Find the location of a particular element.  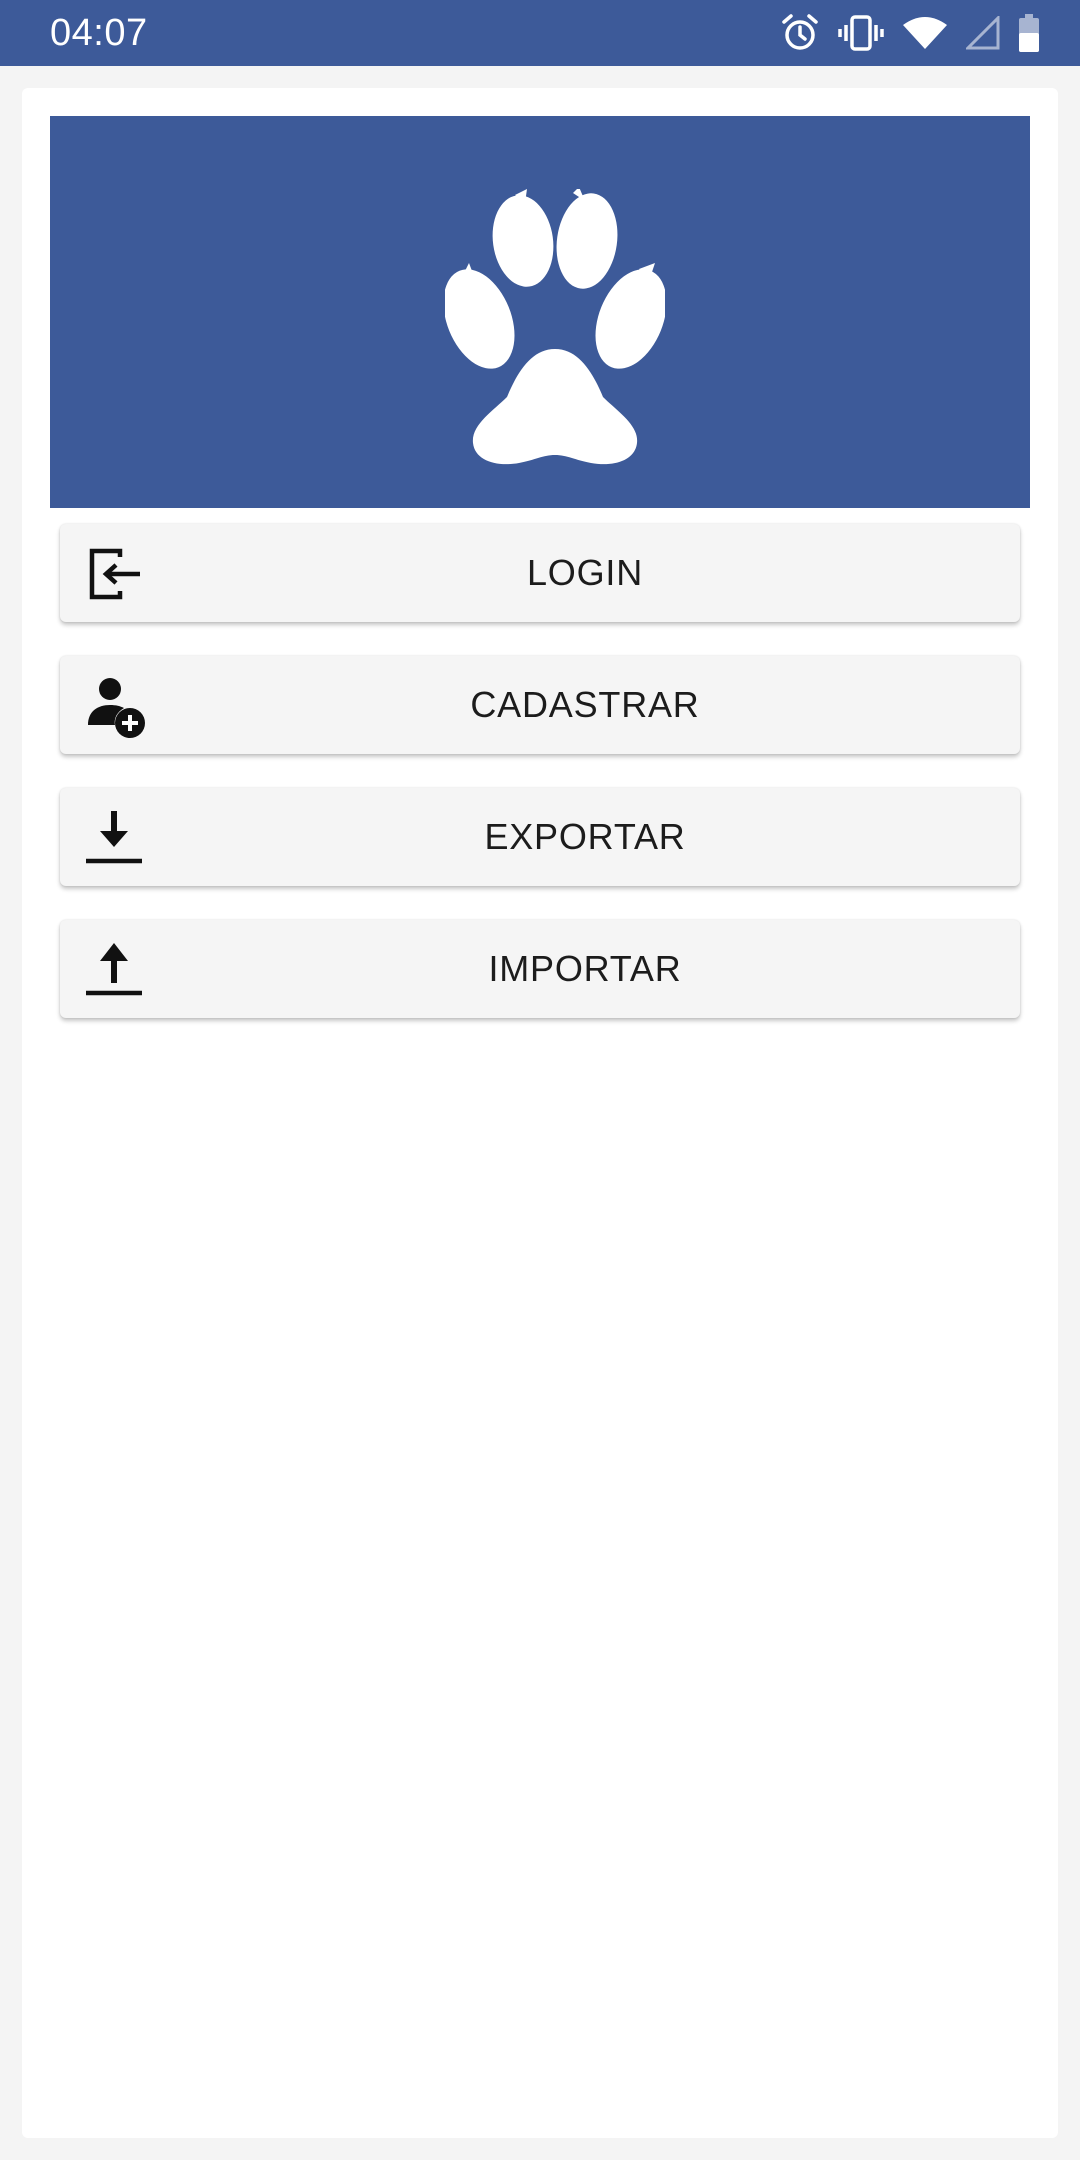

status-icons is located at coordinates (910, 33).